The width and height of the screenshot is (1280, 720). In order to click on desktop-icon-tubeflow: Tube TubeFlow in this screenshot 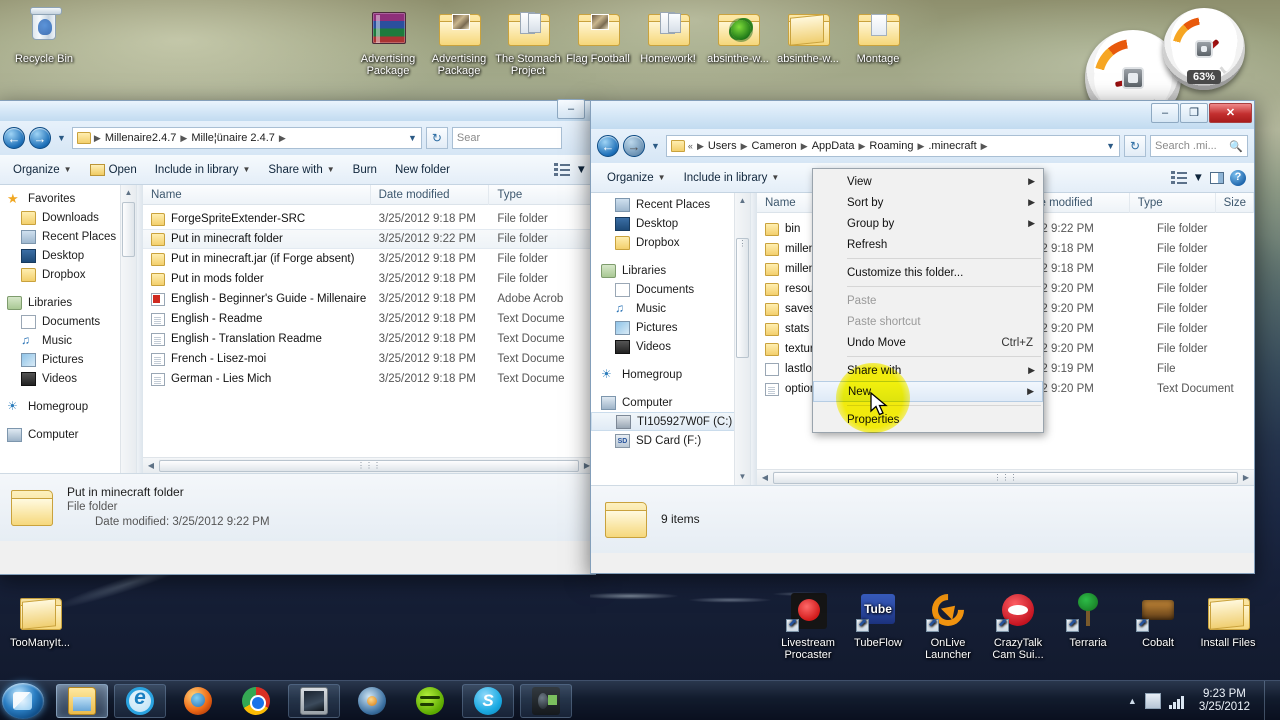, I will do `click(878, 619)`.